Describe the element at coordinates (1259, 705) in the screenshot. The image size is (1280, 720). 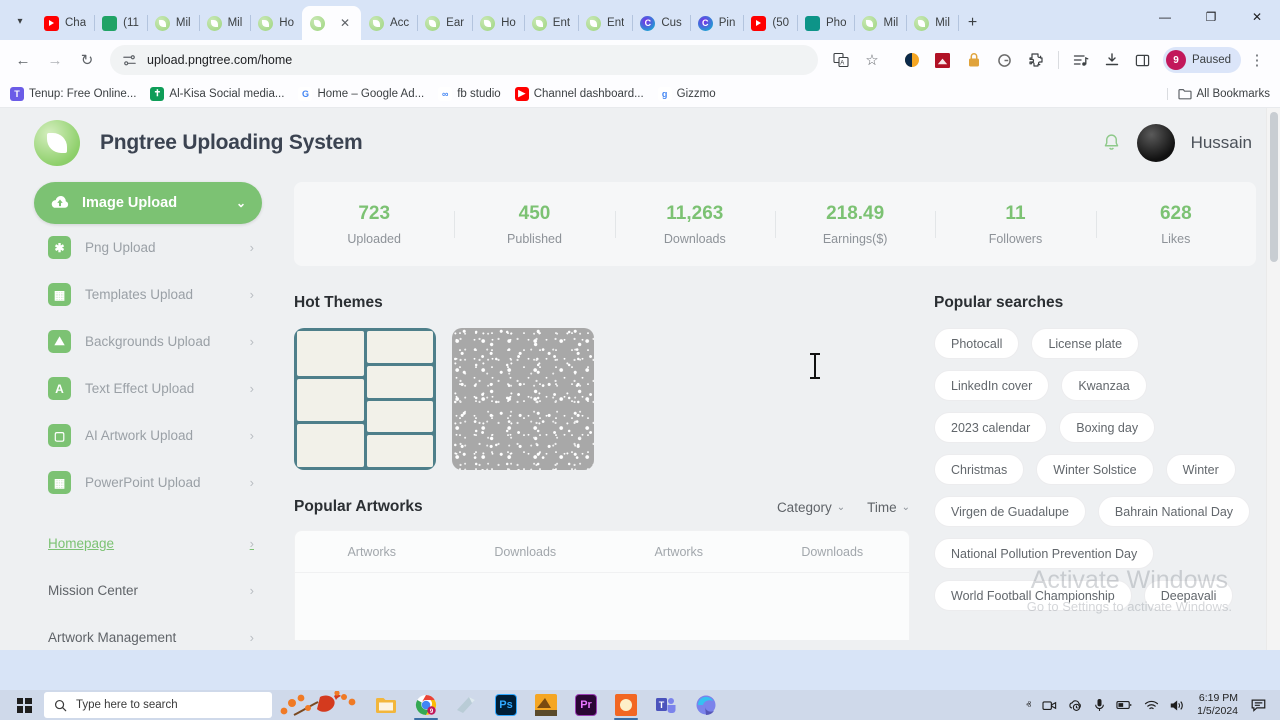
I see `notifications-icon` at that location.